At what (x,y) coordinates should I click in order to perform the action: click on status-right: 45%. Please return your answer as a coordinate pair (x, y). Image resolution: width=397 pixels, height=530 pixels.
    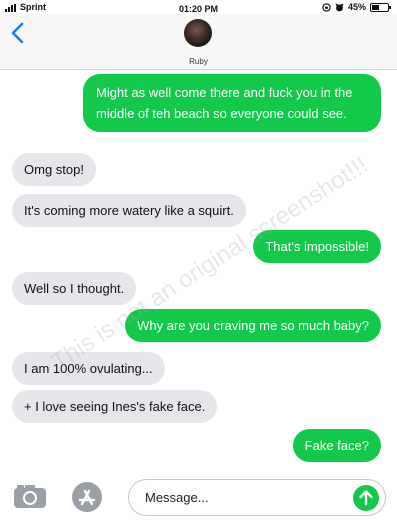
    Looking at the image, I should click on (356, 7).